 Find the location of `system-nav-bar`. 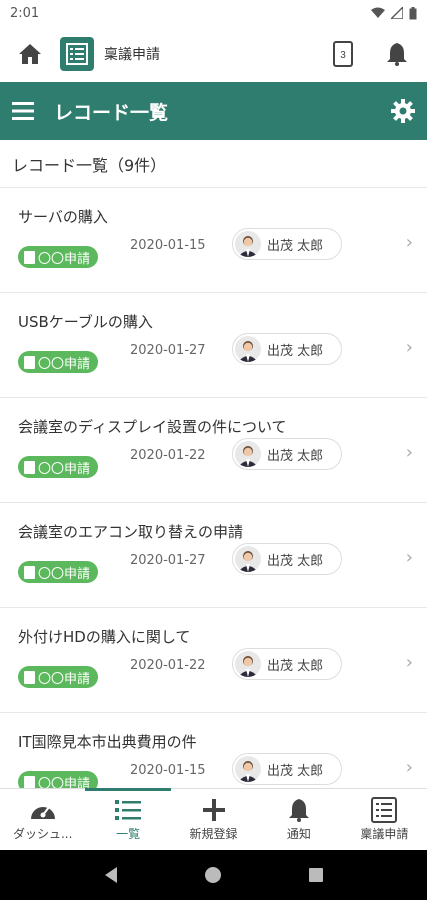

system-nav-bar is located at coordinates (213, 875).